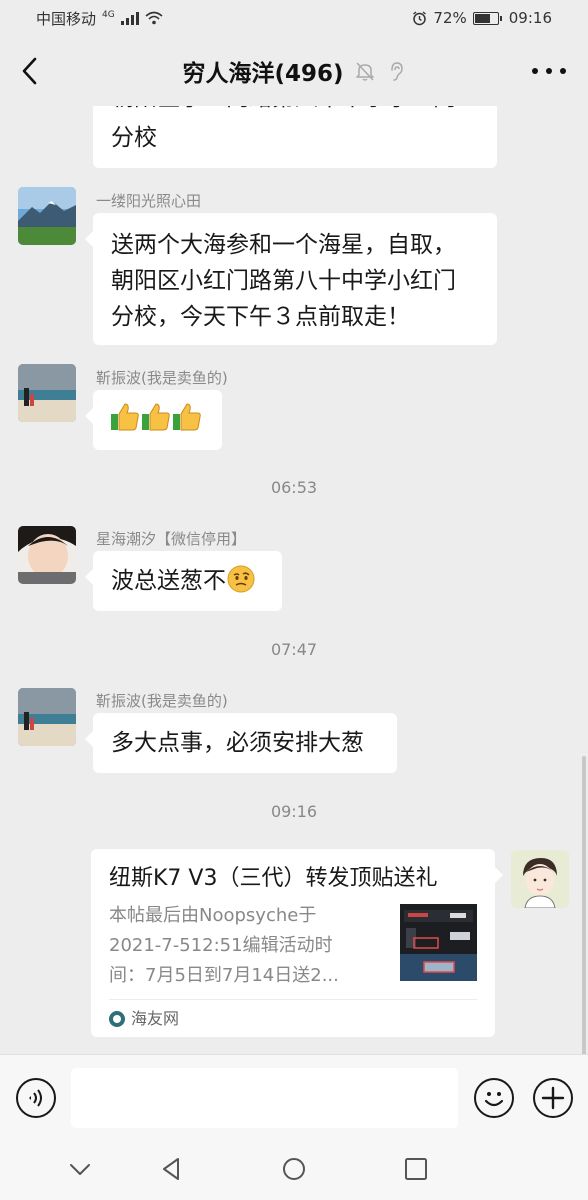 The image size is (588, 1200). Describe the element at coordinates (155, 1018) in the screenshot. I see `link-card-source-name: 海友网` at that location.